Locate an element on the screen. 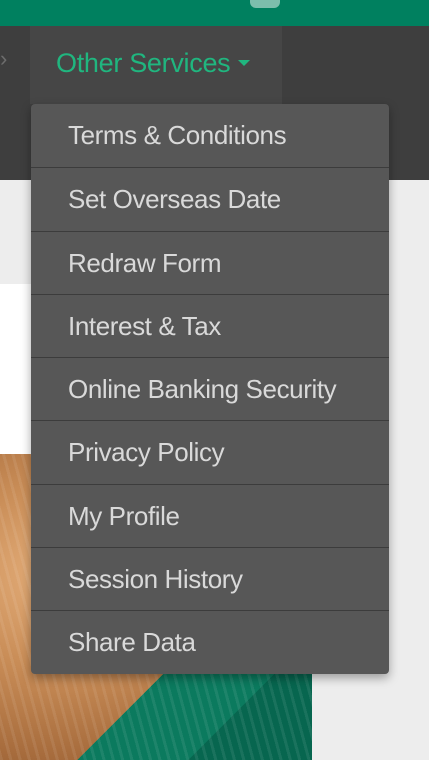 This screenshot has width=429, height=760. menu-item-set-overseas-date: Set Overseas Date is located at coordinates (210, 198).